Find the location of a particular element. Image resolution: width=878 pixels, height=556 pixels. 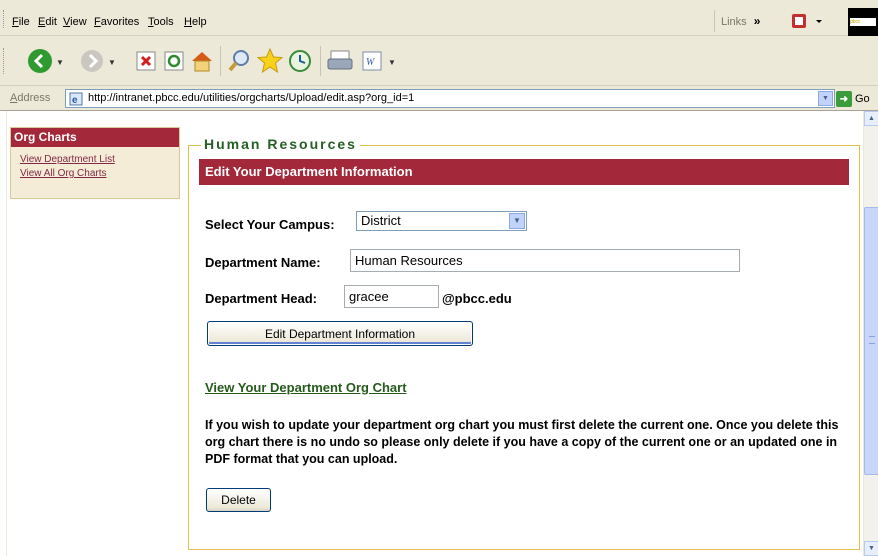

fieldset-legend-text: Human Resources is located at coordinates (280, 144).